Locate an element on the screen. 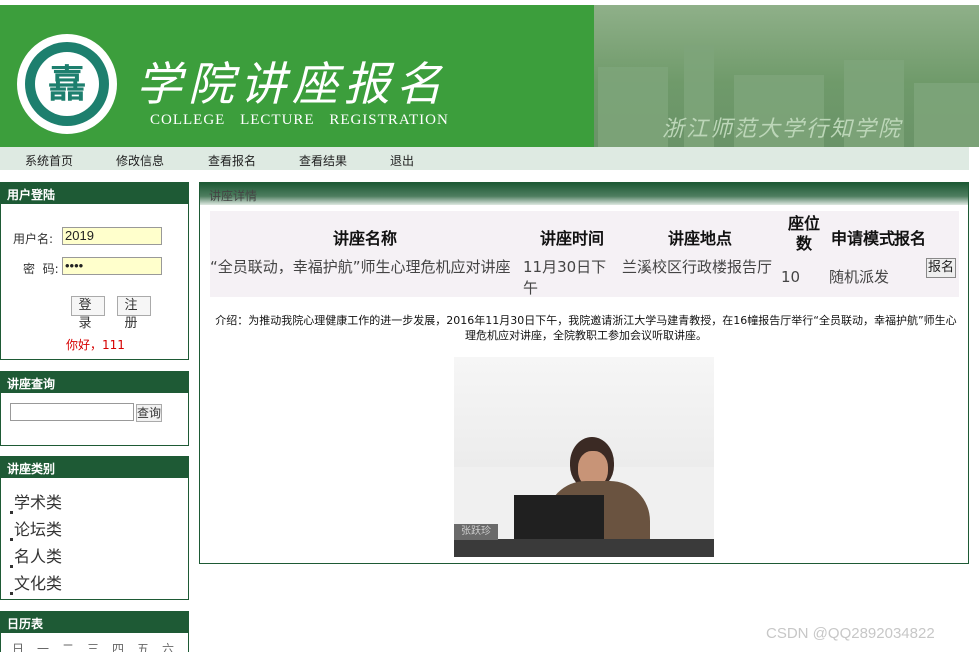  category-panel: 学术类 论坛类 名人类 文化类 is located at coordinates (94, 539).